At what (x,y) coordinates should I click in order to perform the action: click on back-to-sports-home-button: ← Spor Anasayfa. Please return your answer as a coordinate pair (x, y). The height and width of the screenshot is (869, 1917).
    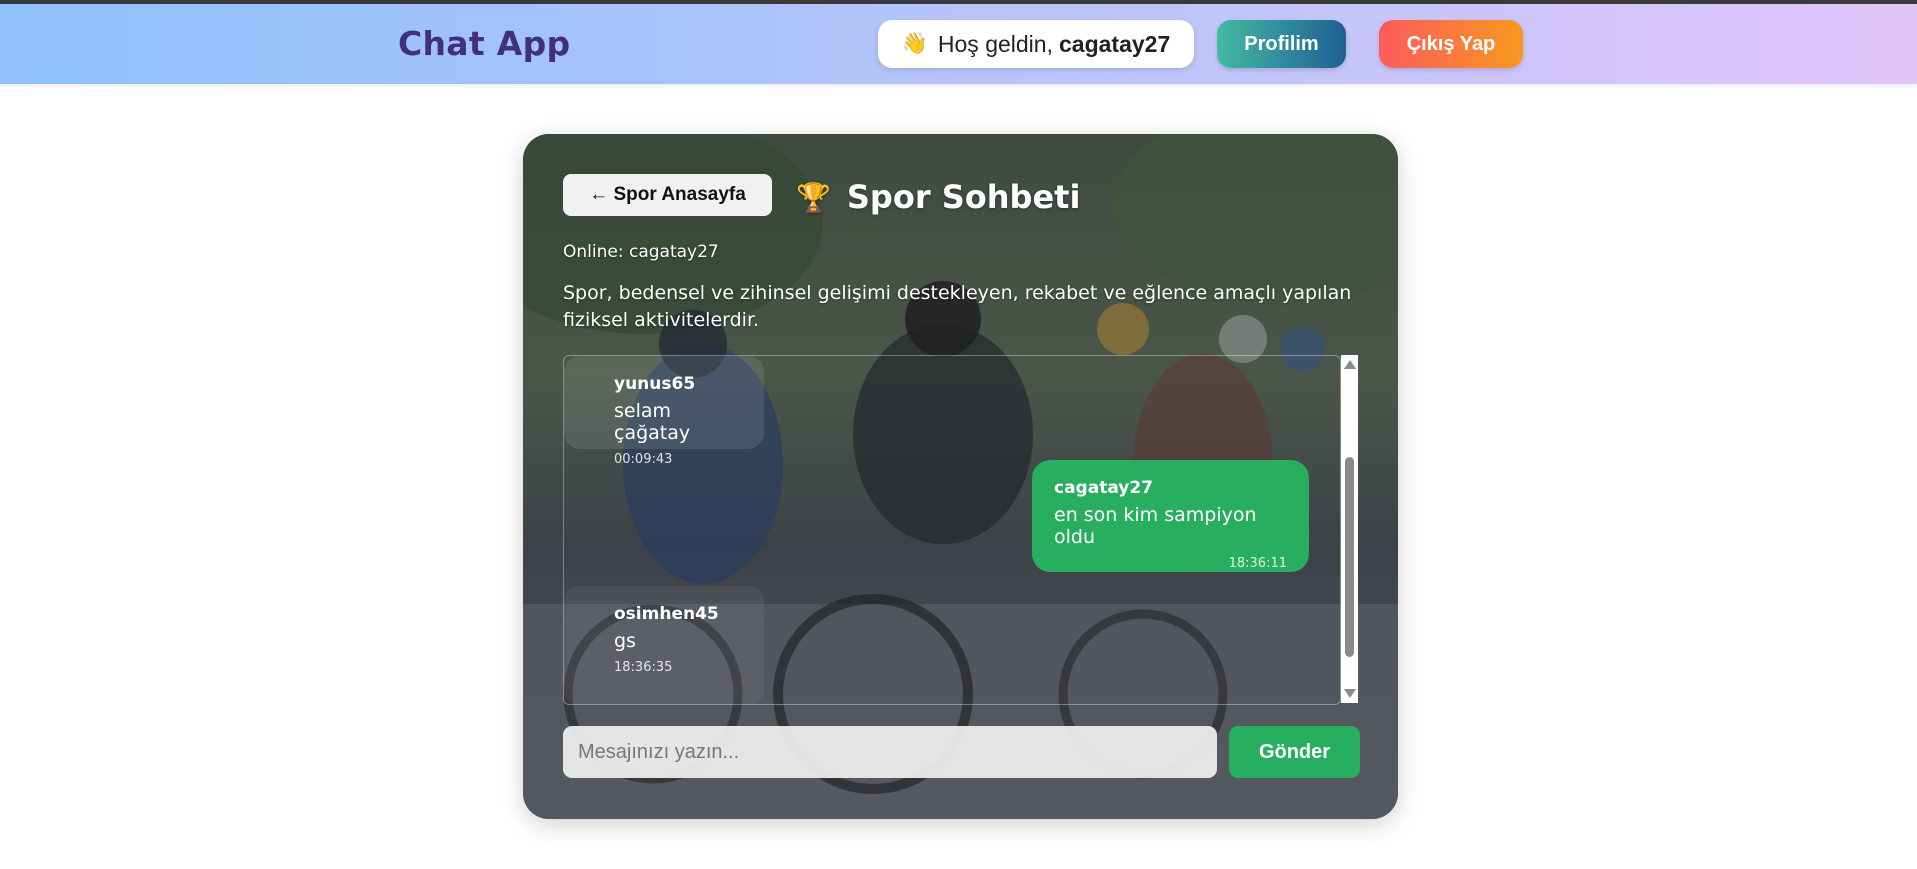
    Looking at the image, I should click on (667, 195).